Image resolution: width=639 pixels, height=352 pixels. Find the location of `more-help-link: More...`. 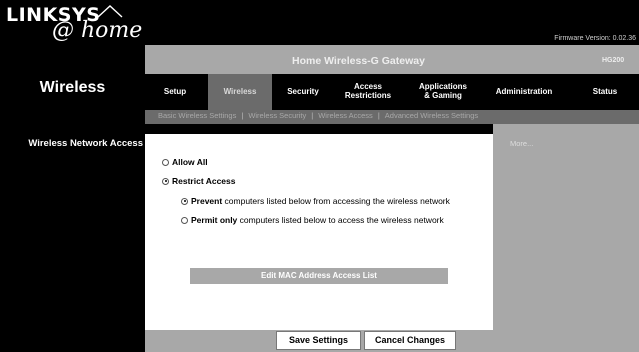

more-help-link: More... is located at coordinates (521, 143).